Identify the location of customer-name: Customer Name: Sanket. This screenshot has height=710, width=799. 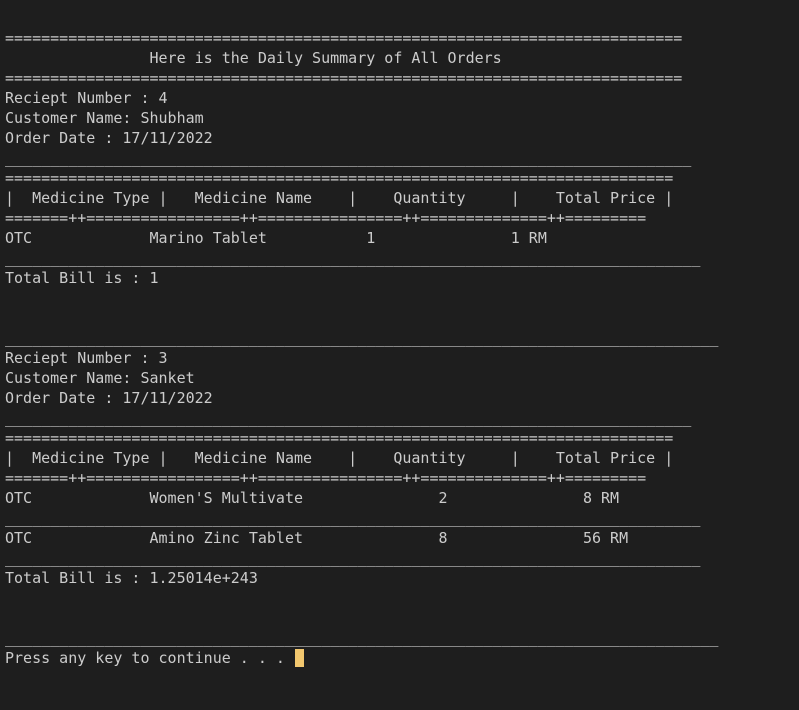
(100, 378).